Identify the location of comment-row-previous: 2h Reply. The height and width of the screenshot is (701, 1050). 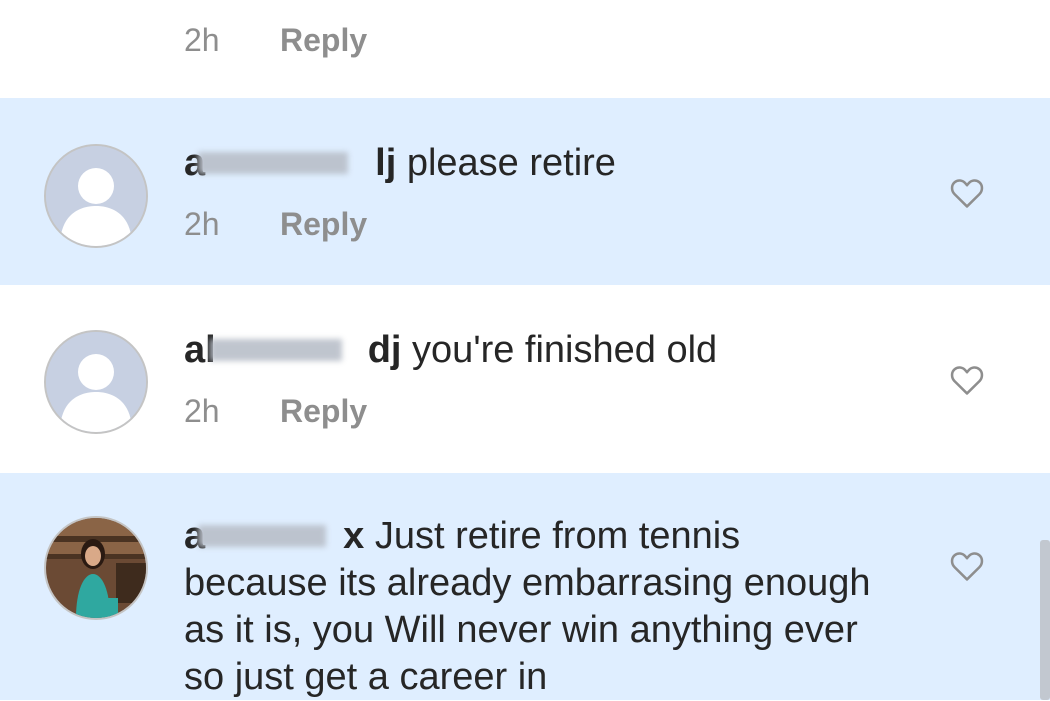
(525, 49).